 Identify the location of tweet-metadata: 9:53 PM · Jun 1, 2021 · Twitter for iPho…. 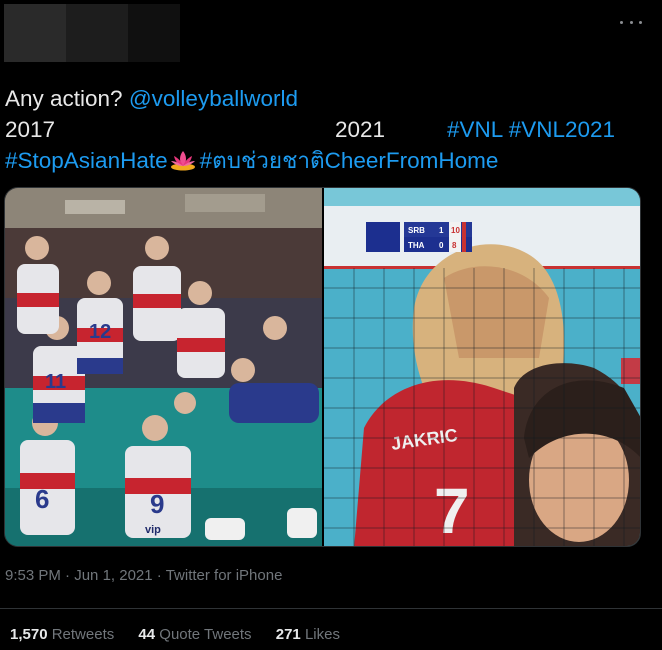
(143, 575).